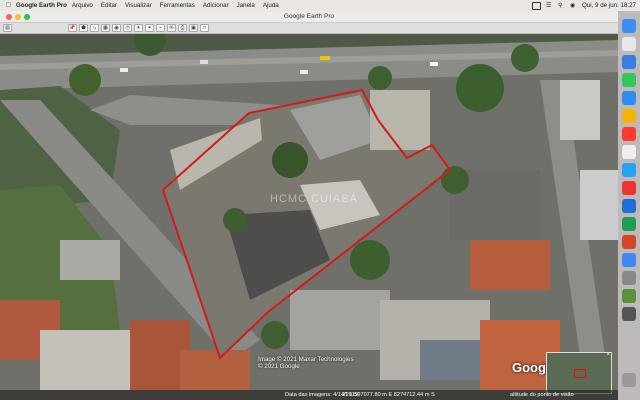 The width and height of the screenshot is (640, 400). What do you see at coordinates (629, 224) in the screenshot?
I see `excel-icon` at bounding box center [629, 224].